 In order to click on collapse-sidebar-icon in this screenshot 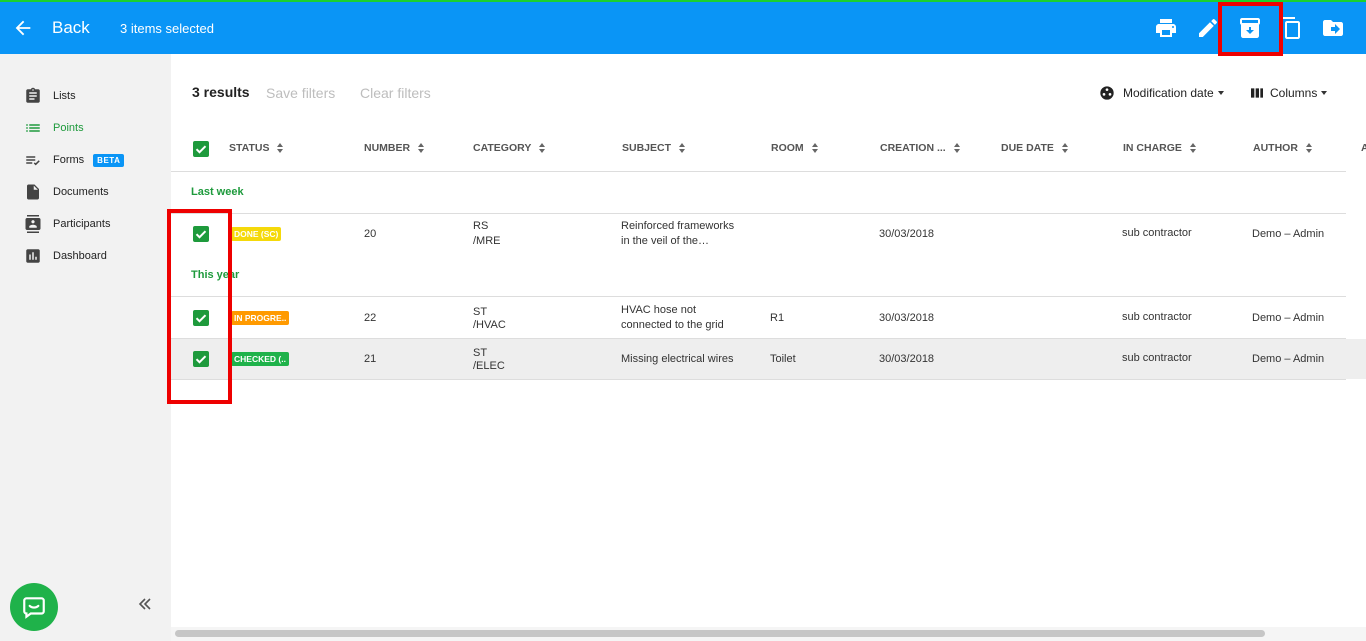, I will do `click(145, 604)`.